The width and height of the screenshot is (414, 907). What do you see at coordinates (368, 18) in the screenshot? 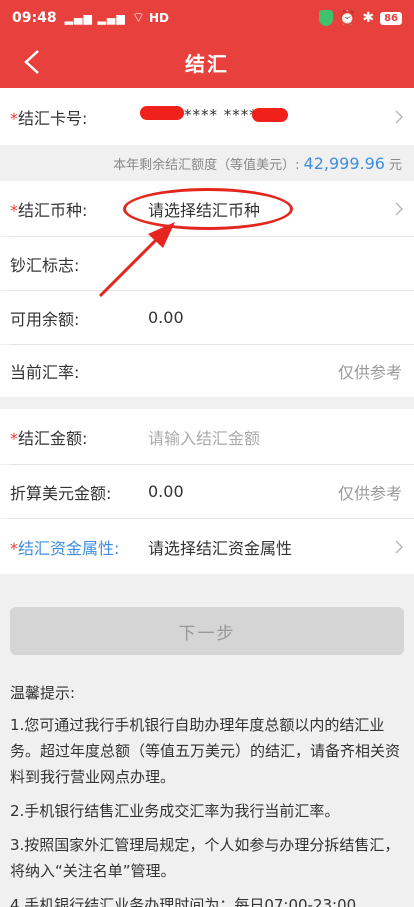
I see `bluetooth-icon: ✱` at bounding box center [368, 18].